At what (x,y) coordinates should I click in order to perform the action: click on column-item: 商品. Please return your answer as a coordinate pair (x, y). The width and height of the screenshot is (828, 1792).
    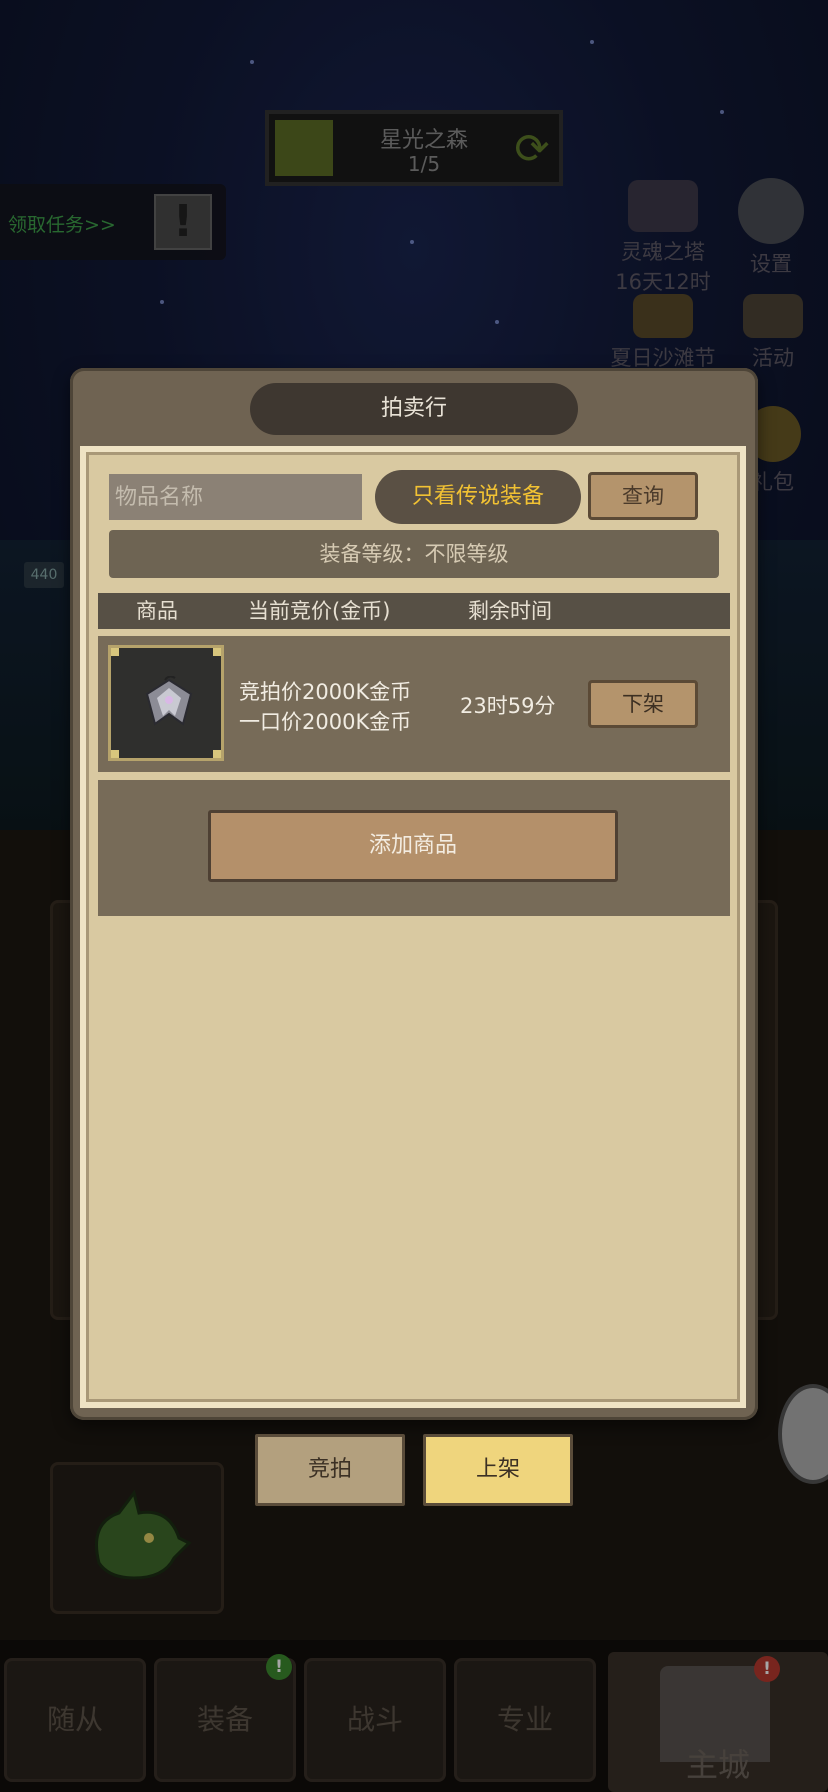
    Looking at the image, I should click on (157, 611).